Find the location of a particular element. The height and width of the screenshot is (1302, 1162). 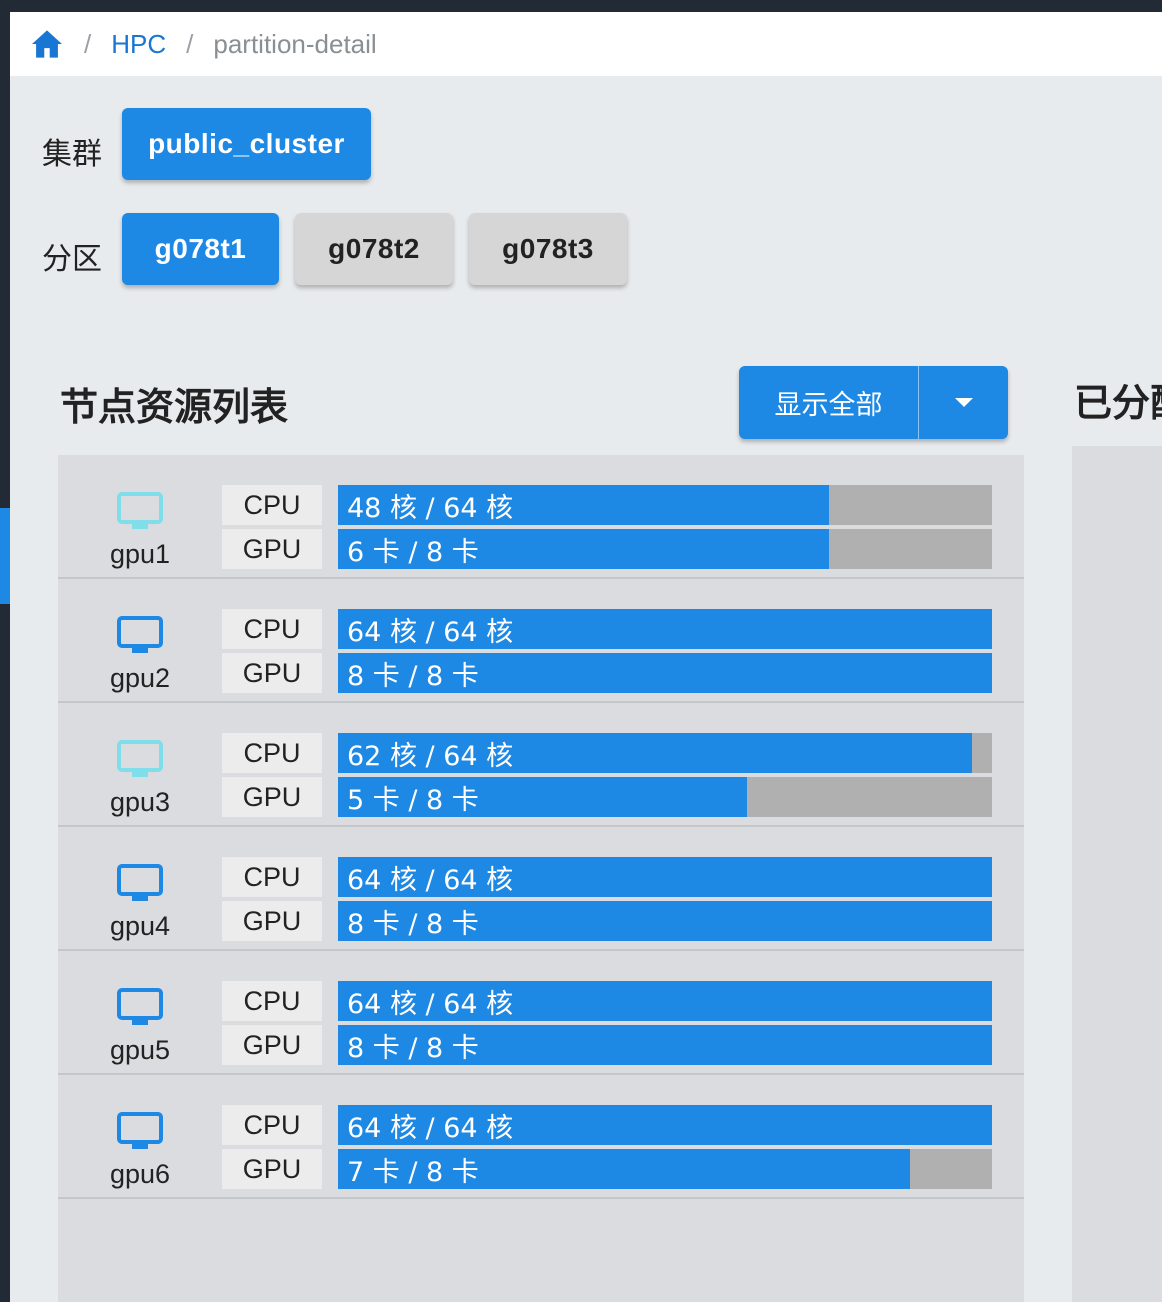

cpu-usage-text: 62 核 / 64 核 is located at coordinates (430, 756).